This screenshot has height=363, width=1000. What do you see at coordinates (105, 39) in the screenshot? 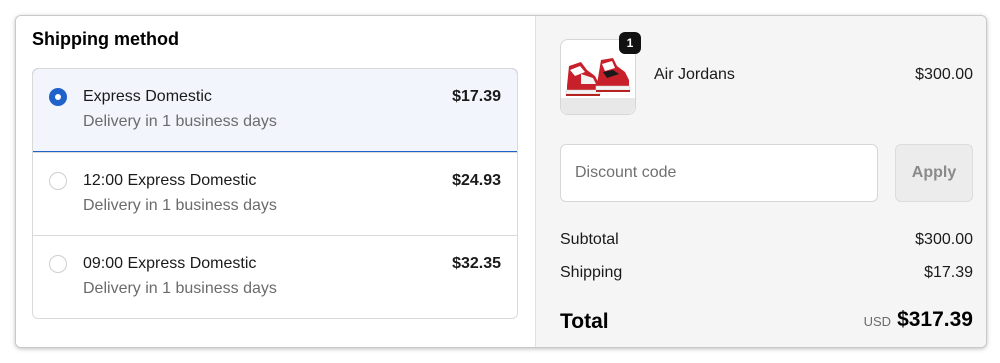
I see `shipping-method-title: Shipping method` at bounding box center [105, 39].